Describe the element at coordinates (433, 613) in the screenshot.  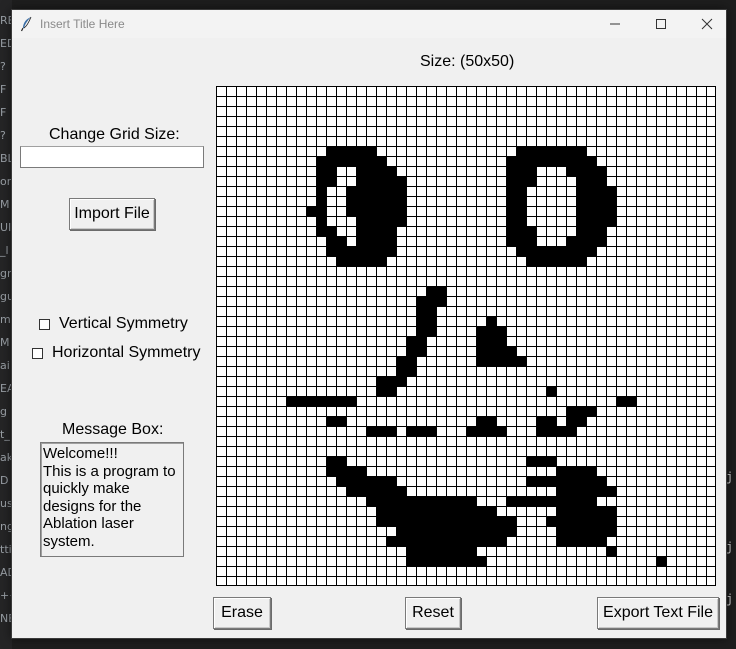
I see `reset-button: Reset` at that location.